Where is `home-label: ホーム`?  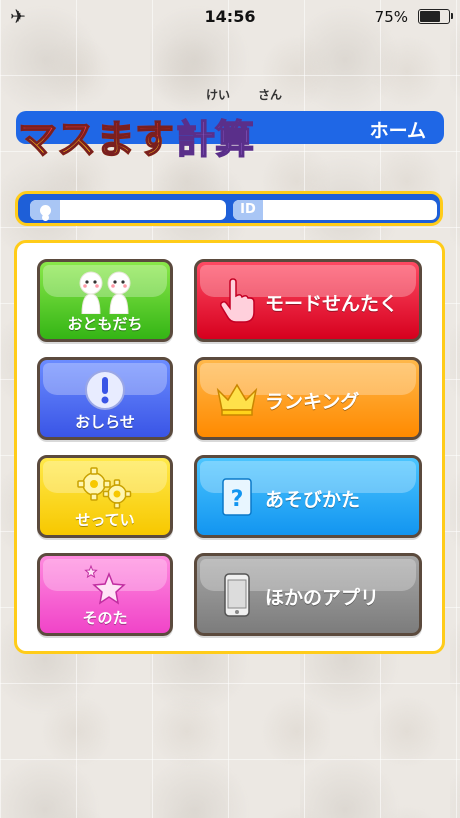 home-label: ホーム is located at coordinates (397, 131).